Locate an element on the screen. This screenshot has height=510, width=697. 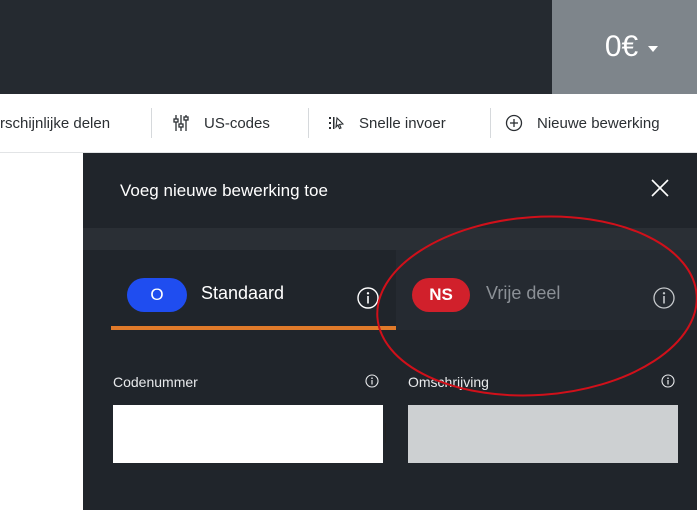
badge-free-part: NS is located at coordinates (441, 295).